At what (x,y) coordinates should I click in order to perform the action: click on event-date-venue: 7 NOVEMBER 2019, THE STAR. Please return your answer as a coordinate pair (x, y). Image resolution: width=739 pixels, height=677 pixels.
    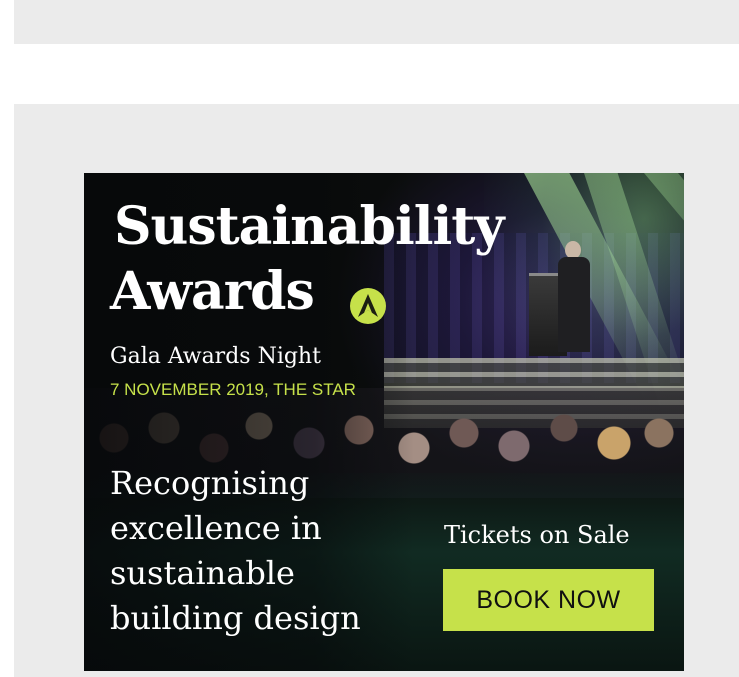
    Looking at the image, I should click on (233, 389).